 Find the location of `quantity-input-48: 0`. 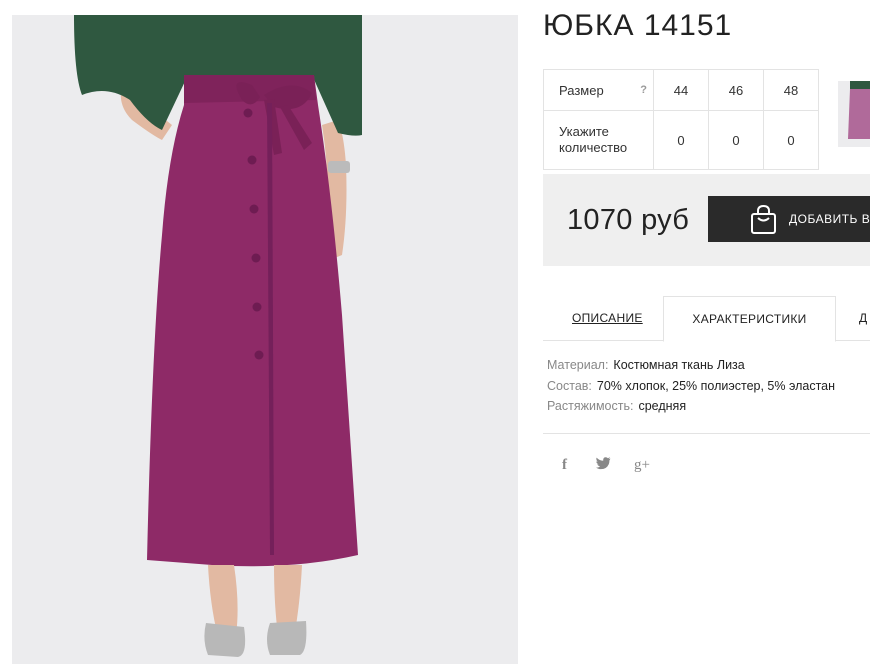

quantity-input-48: 0 is located at coordinates (791, 140).